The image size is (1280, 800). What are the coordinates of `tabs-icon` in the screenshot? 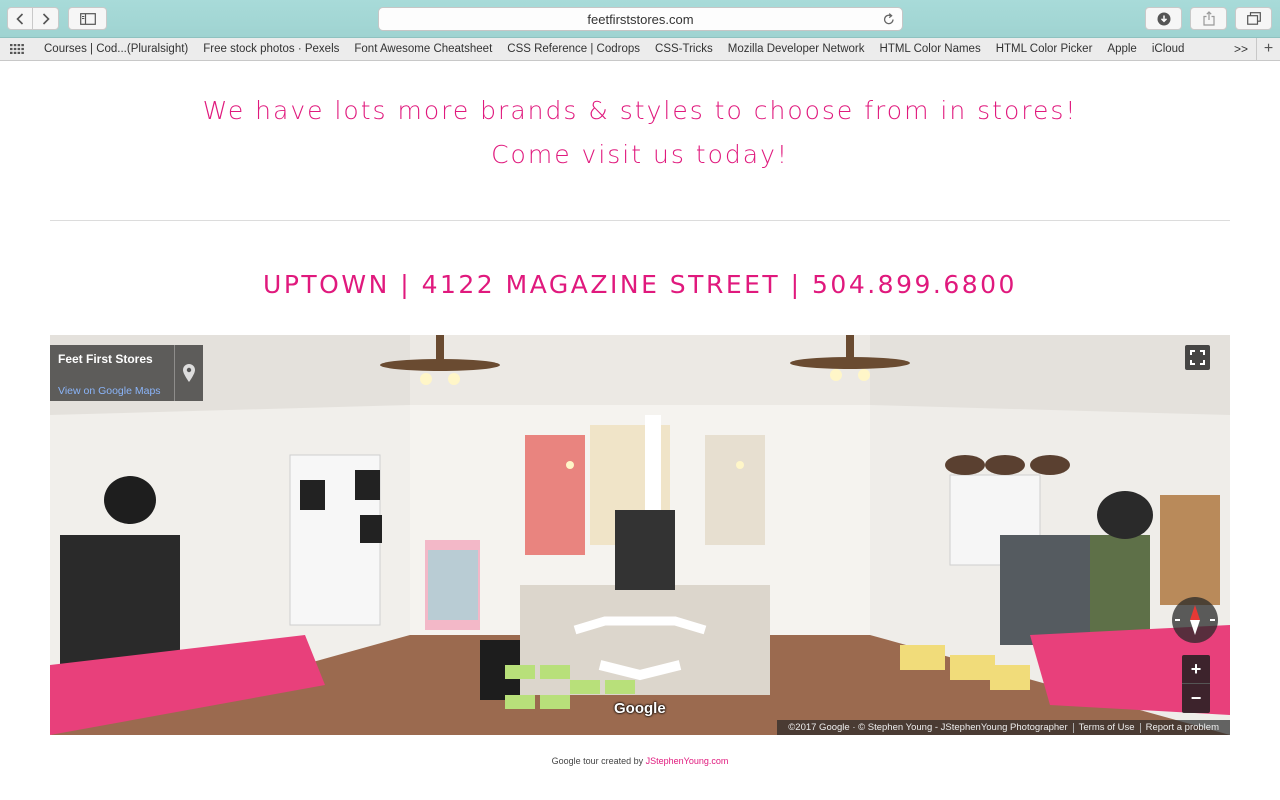 It's located at (1253, 18).